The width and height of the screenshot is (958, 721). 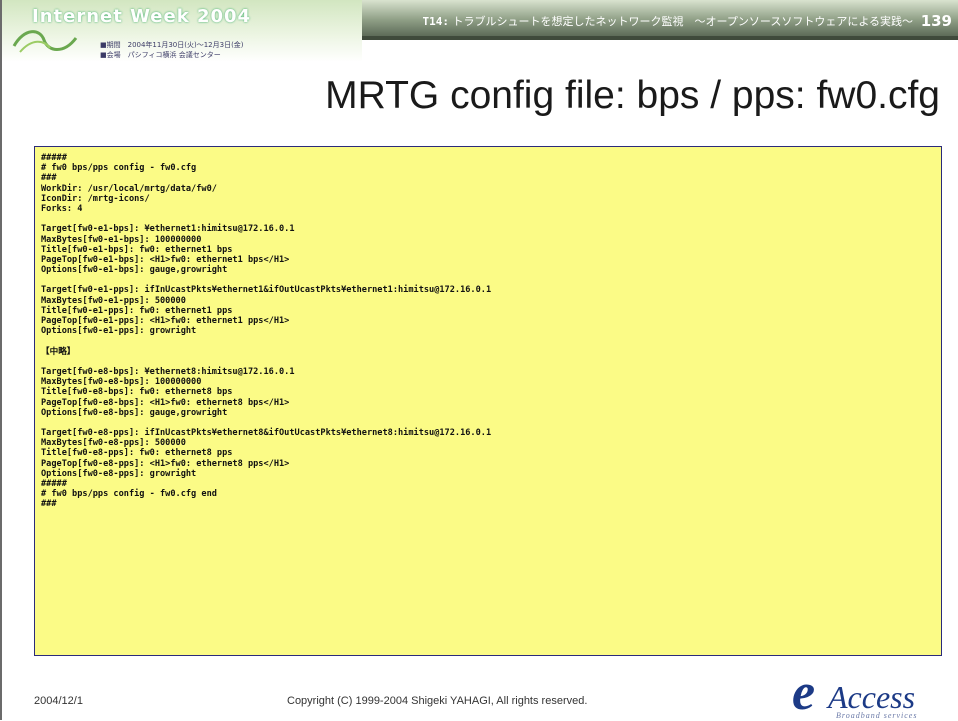 I want to click on eaccess-logo-letter: e, so click(x=804, y=692).